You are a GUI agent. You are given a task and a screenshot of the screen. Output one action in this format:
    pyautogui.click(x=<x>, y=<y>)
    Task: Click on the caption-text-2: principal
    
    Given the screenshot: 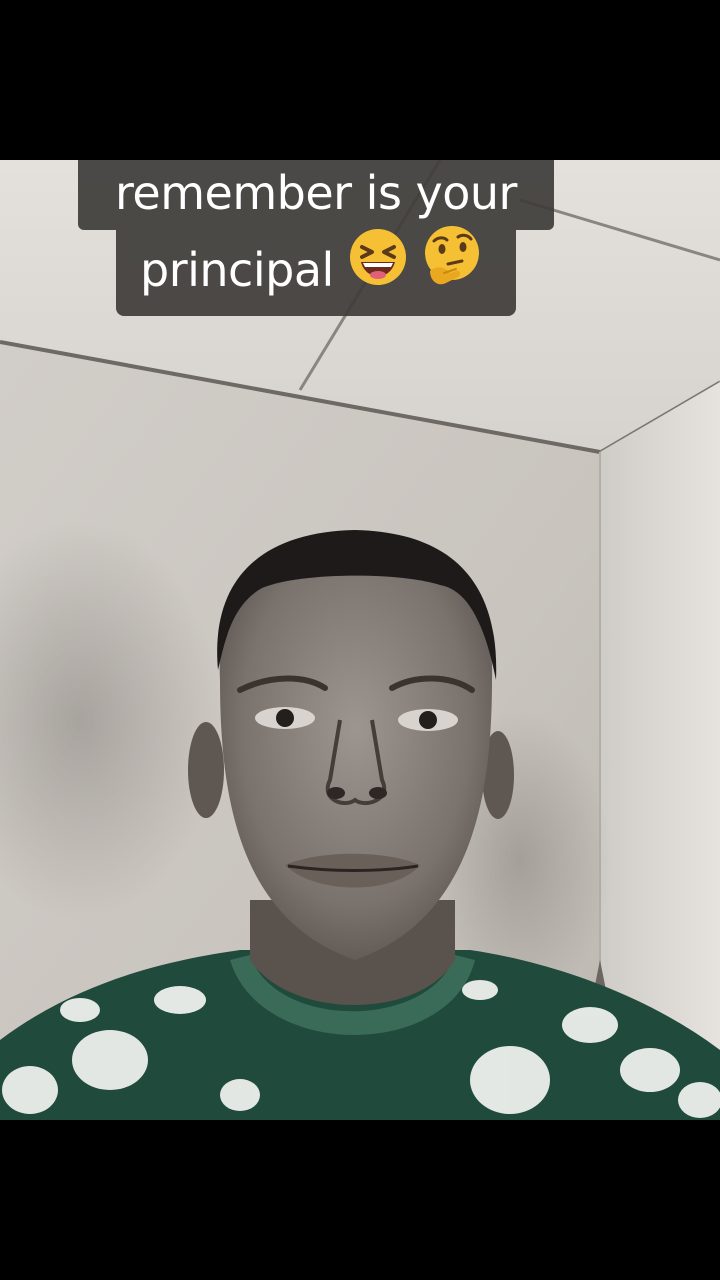 What is the action you would take?
    pyautogui.click(x=237, y=270)
    